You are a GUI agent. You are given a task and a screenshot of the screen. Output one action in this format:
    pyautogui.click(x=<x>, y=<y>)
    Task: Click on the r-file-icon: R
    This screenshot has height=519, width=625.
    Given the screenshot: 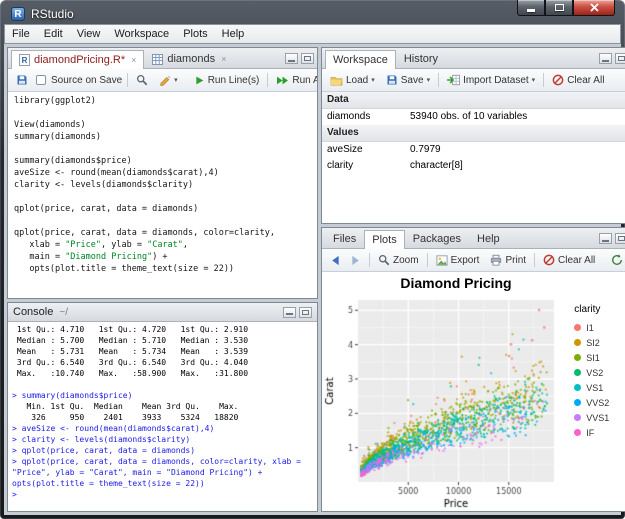 What is the action you would take?
    pyautogui.click(x=24, y=60)
    